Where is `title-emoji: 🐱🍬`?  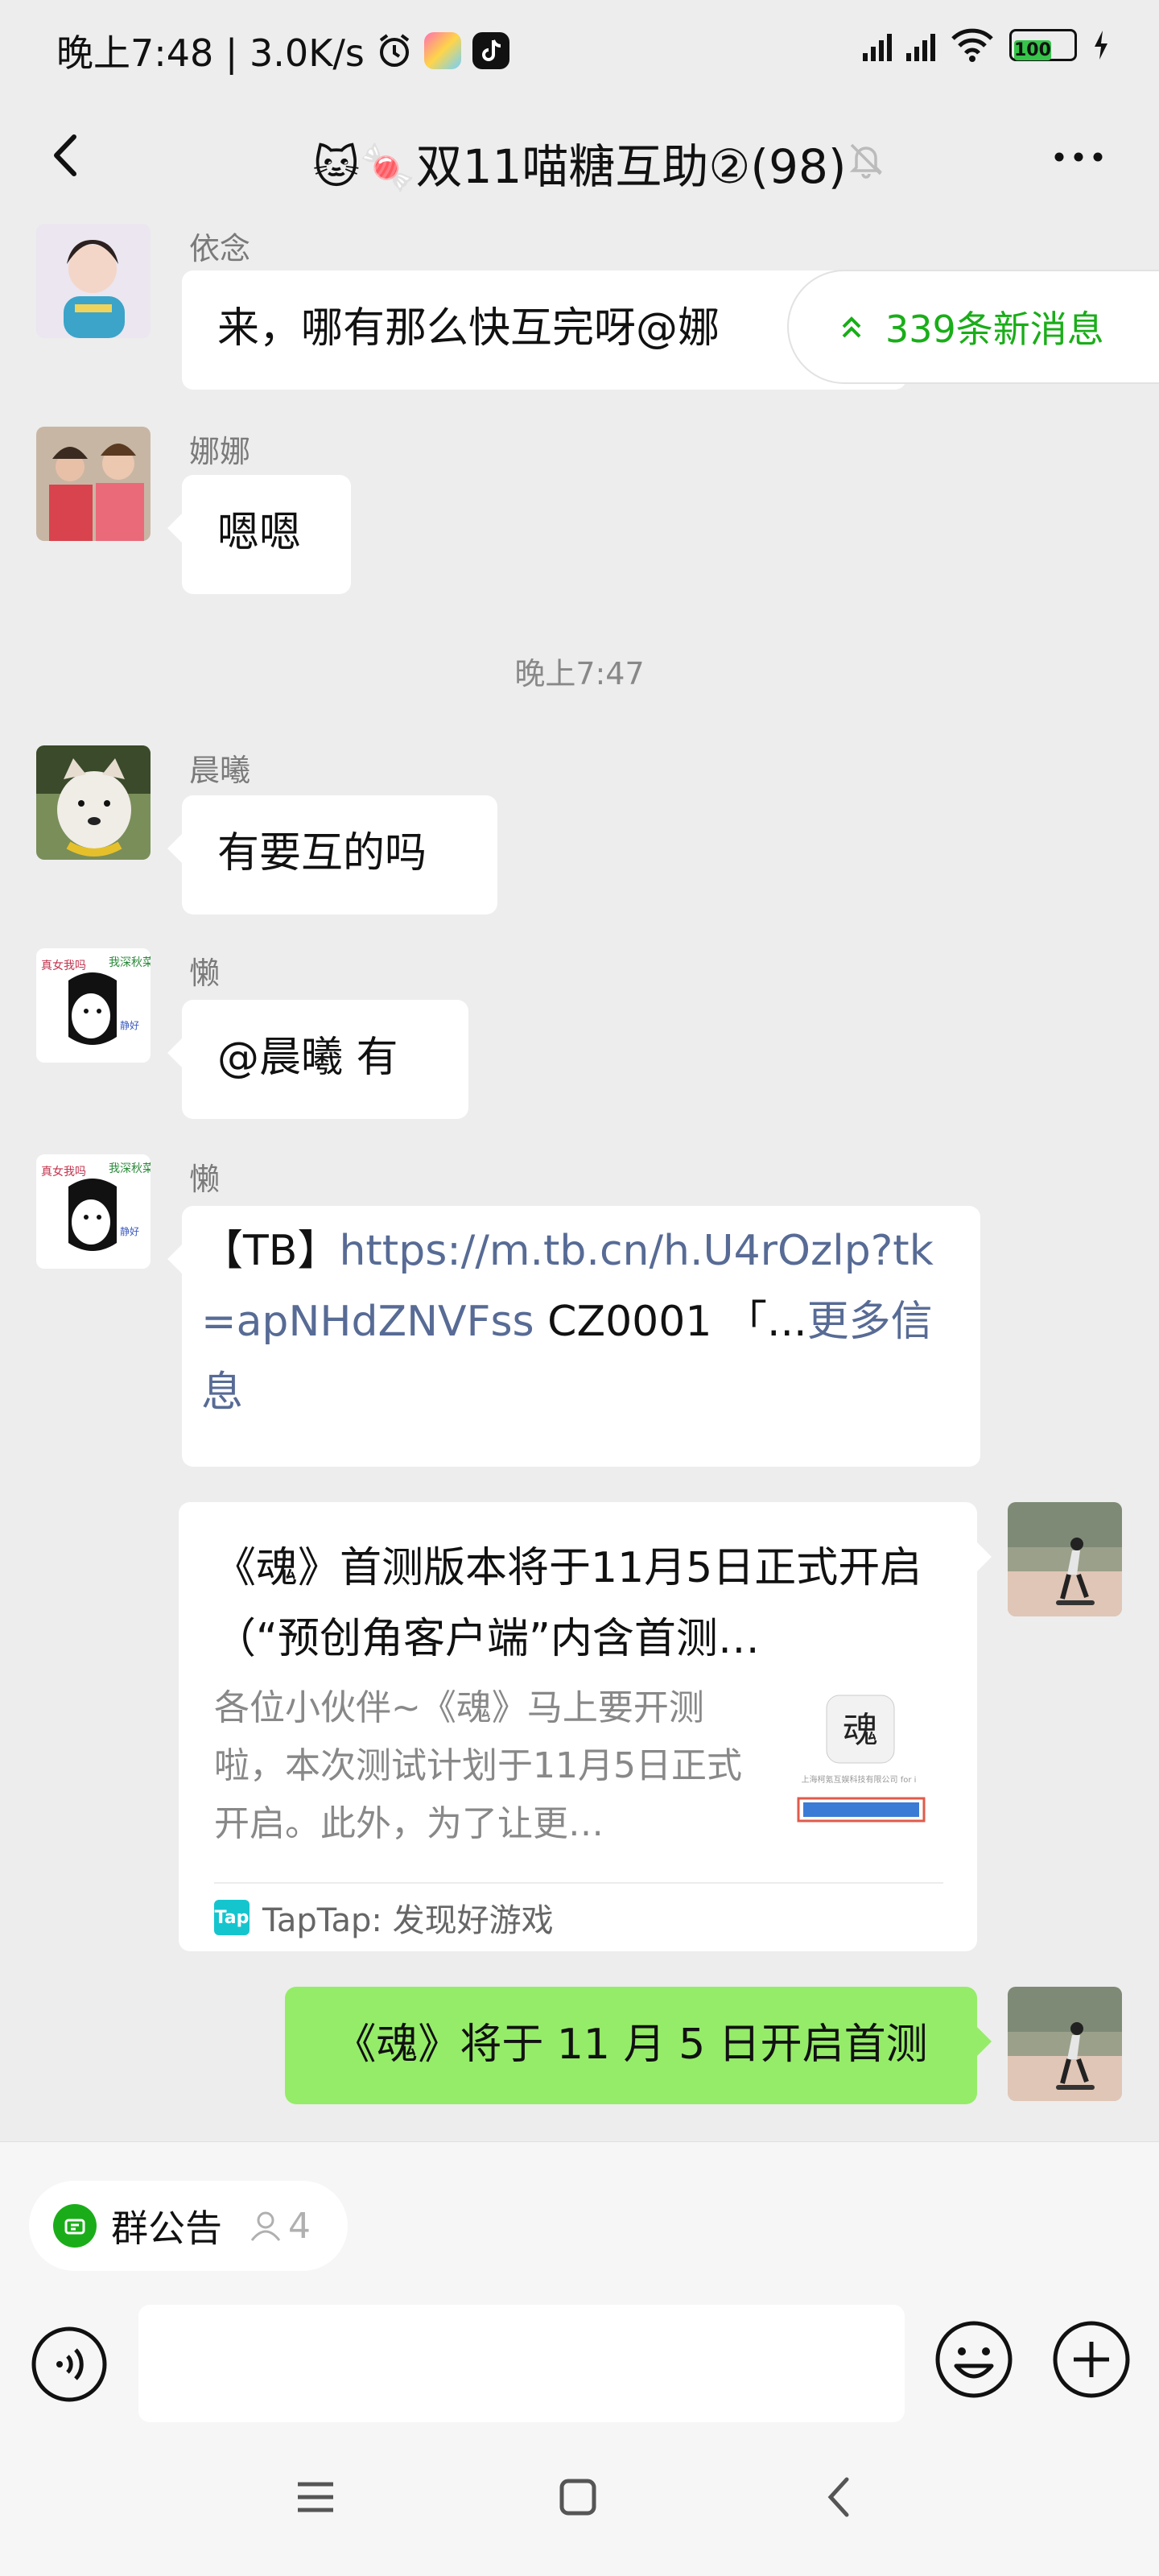
title-emoji: 🐱🍬 is located at coordinates (364, 168).